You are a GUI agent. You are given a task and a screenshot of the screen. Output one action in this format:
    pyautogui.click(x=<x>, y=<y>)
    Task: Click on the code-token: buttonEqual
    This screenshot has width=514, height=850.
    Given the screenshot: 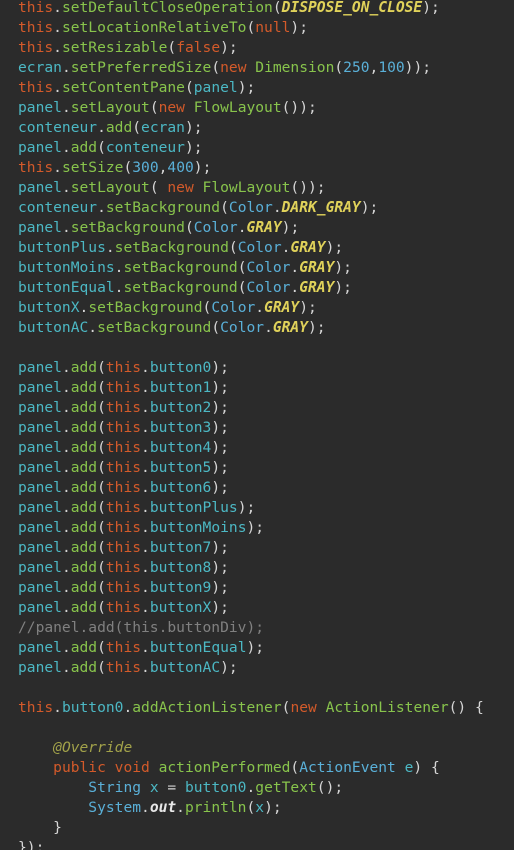 What is the action you would take?
    pyautogui.click(x=198, y=647)
    